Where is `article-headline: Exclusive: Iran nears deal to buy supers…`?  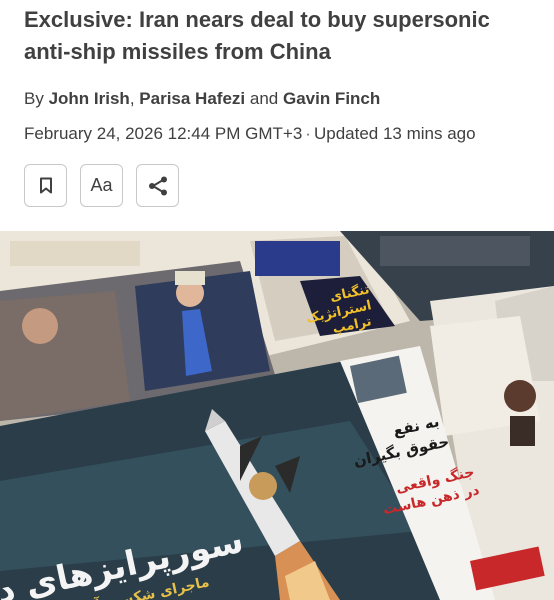 article-headline: Exclusive: Iran nears deal to buy supers… is located at coordinates (257, 35).